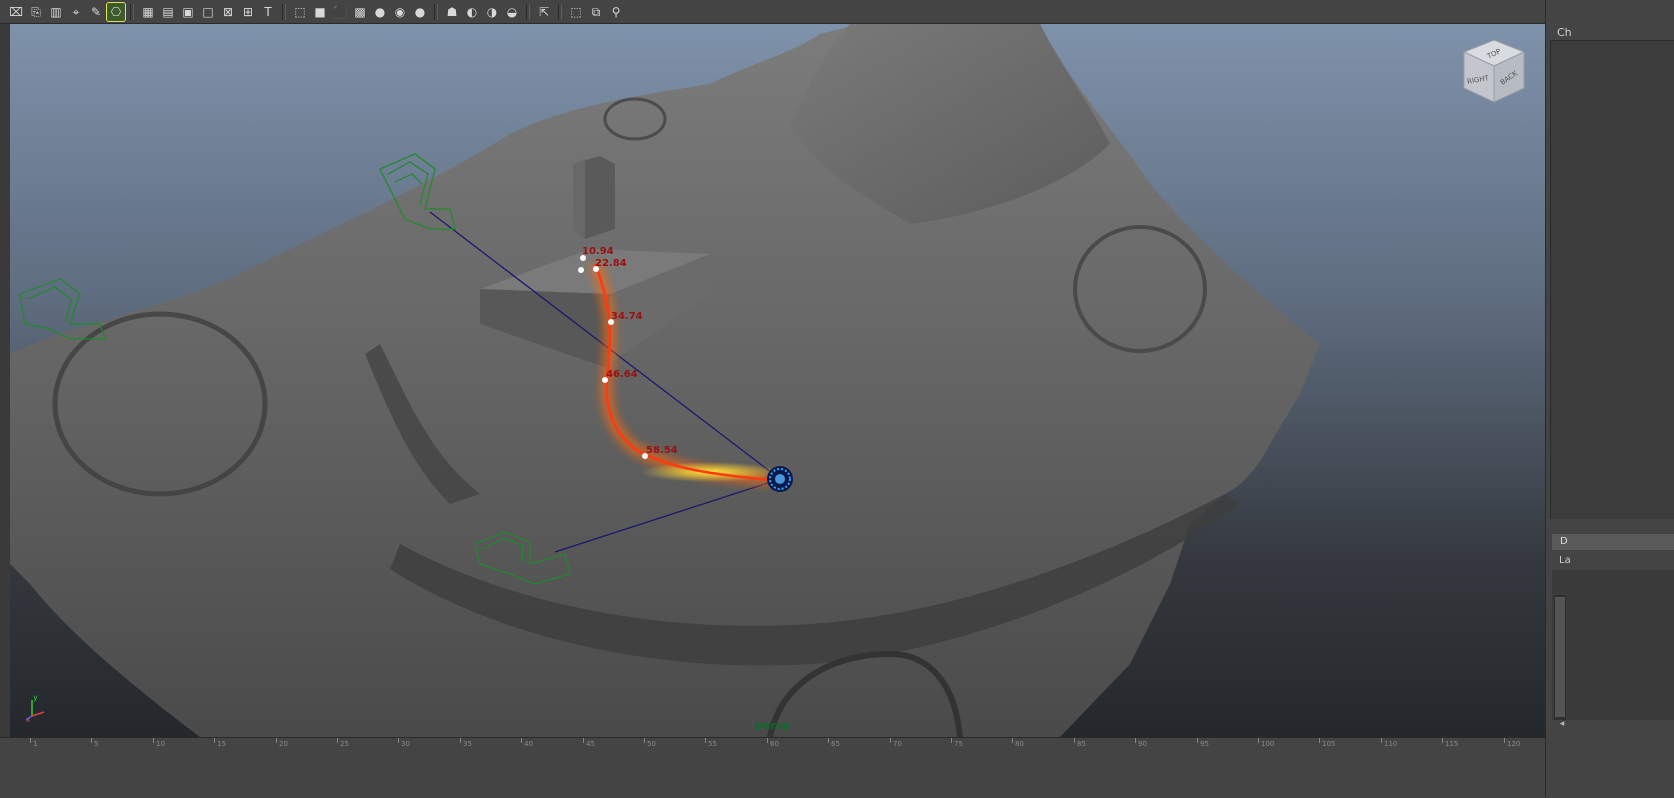  Describe the element at coordinates (16, 12) in the screenshot. I see `camera-attributes-icon: ⌧` at that location.